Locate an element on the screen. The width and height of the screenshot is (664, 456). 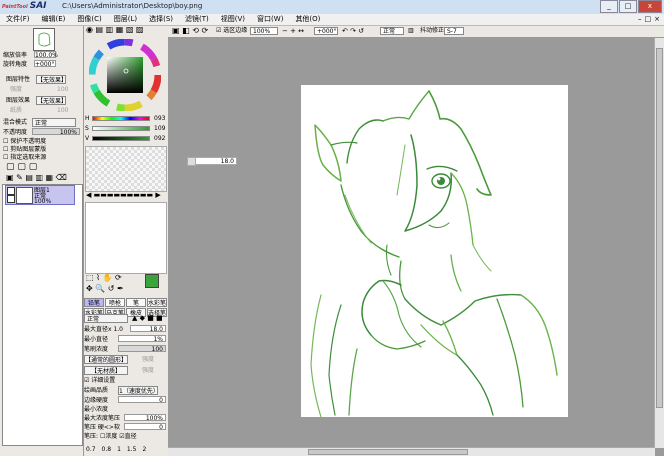
layer-thumbnail is located at coordinates (24, 195).